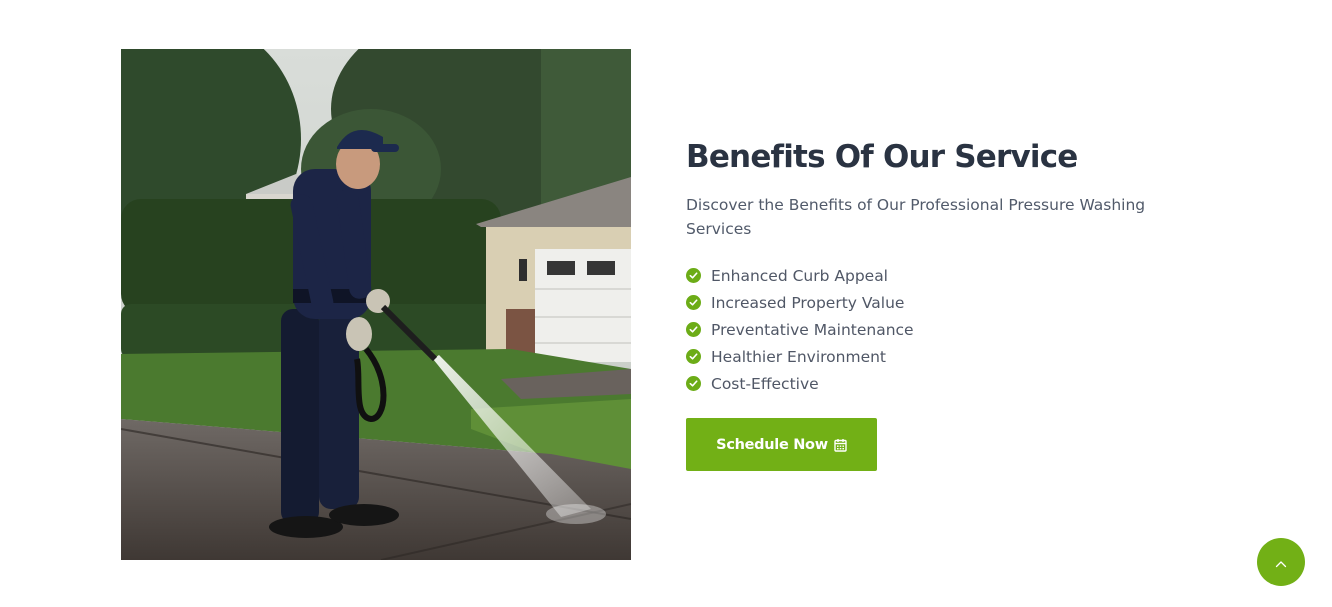 The image size is (1332, 607). What do you see at coordinates (765, 383) in the screenshot?
I see `benefit-label: Cost-Effective` at bounding box center [765, 383].